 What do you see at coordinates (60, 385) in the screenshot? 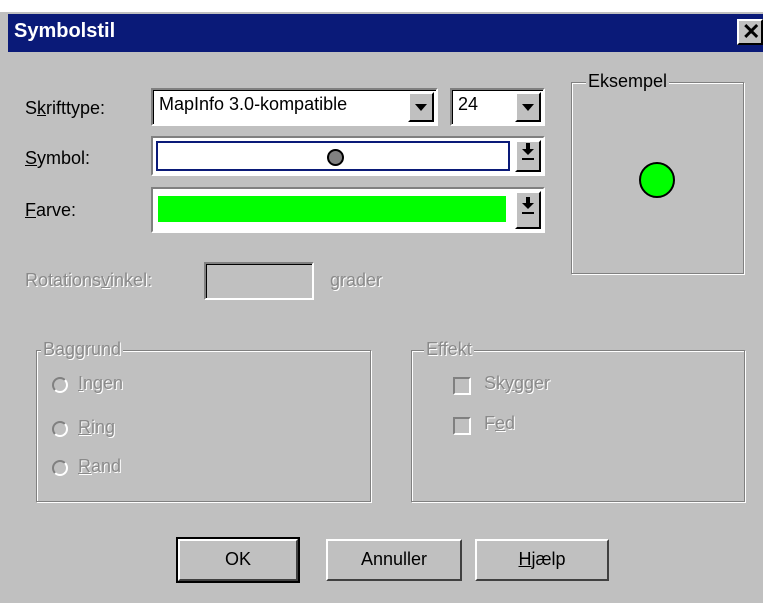
I see `radio-ingen` at bounding box center [60, 385].